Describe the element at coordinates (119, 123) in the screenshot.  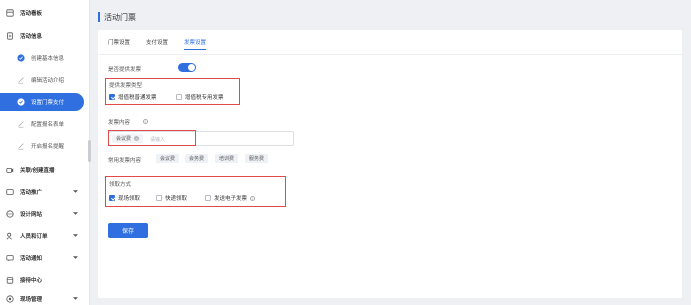
I see `invoice-content-label: 发票内容` at that location.